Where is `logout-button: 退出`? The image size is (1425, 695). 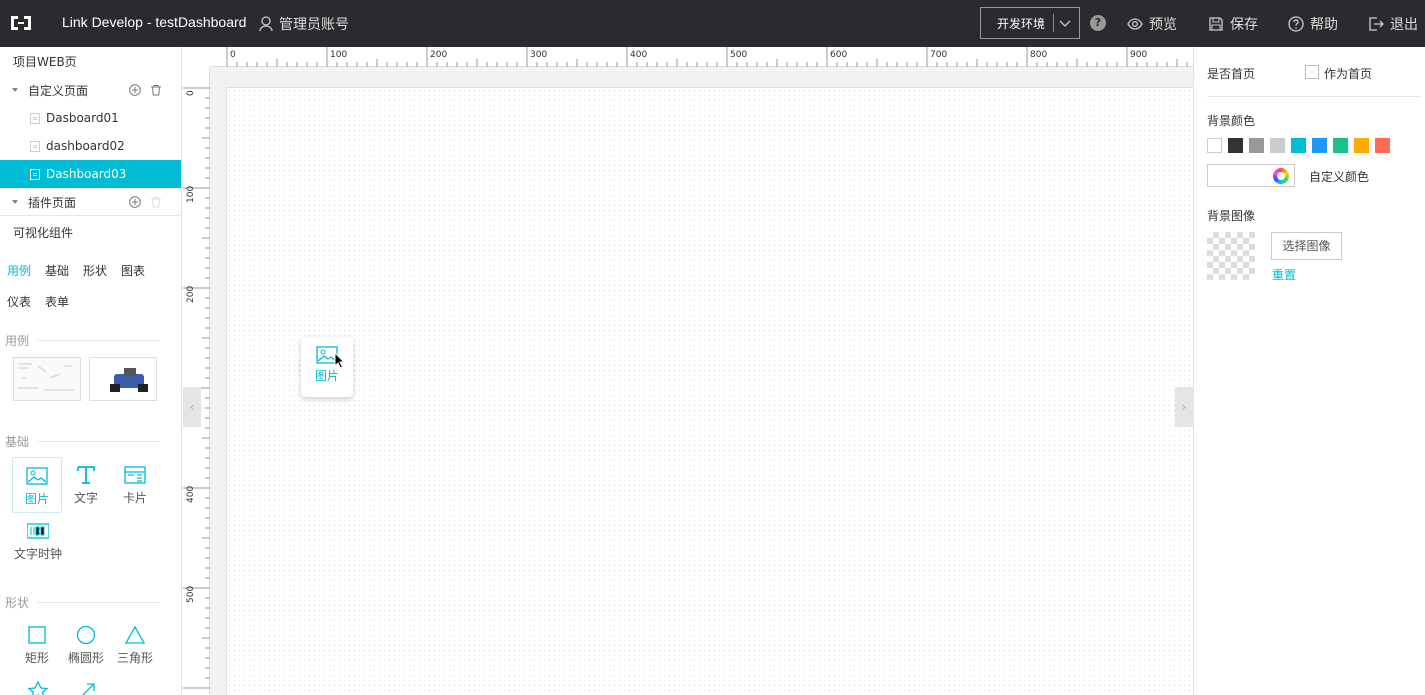
logout-button: 退出 is located at coordinates (1393, 24).